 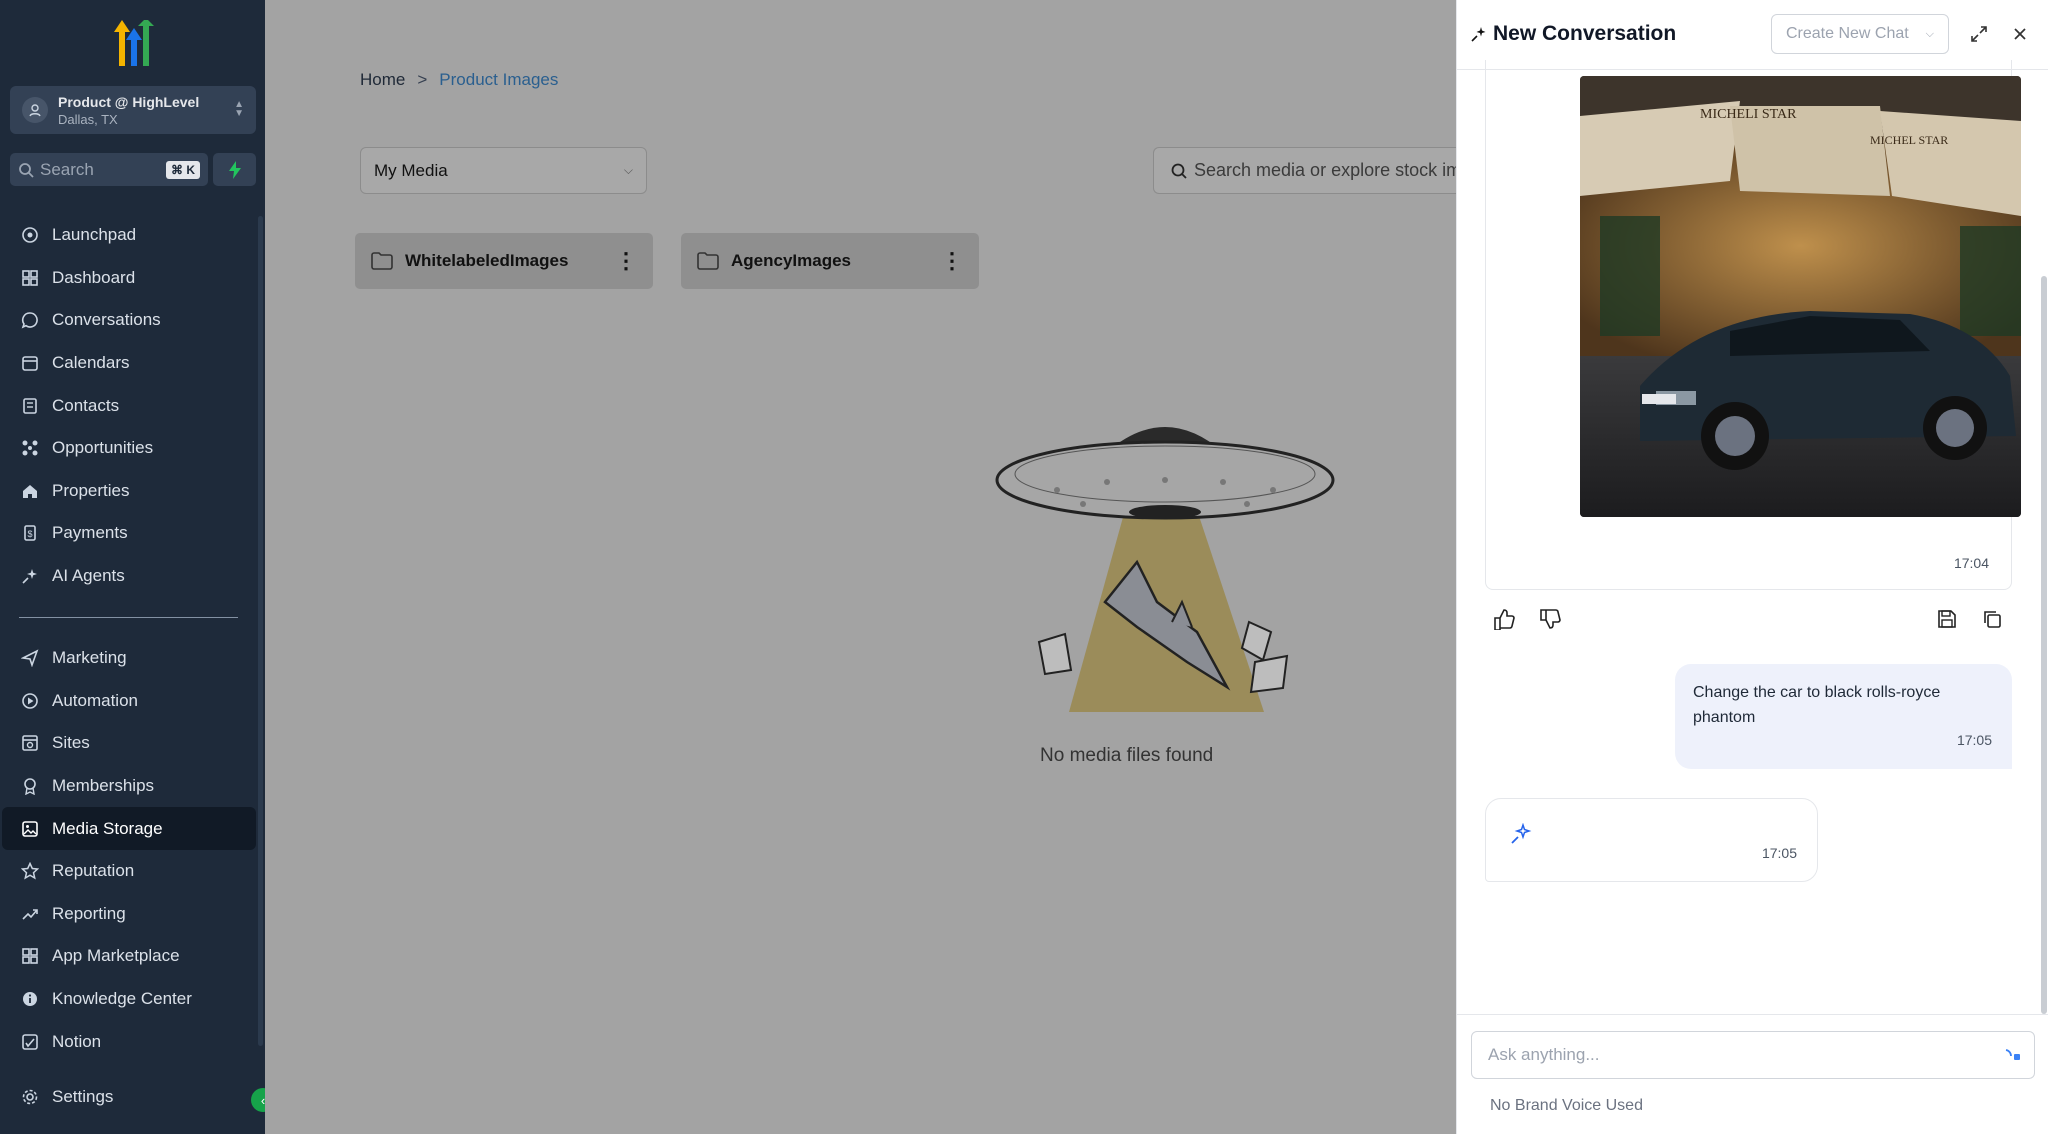 What do you see at coordinates (30, 743) in the screenshot?
I see `sites-icon` at bounding box center [30, 743].